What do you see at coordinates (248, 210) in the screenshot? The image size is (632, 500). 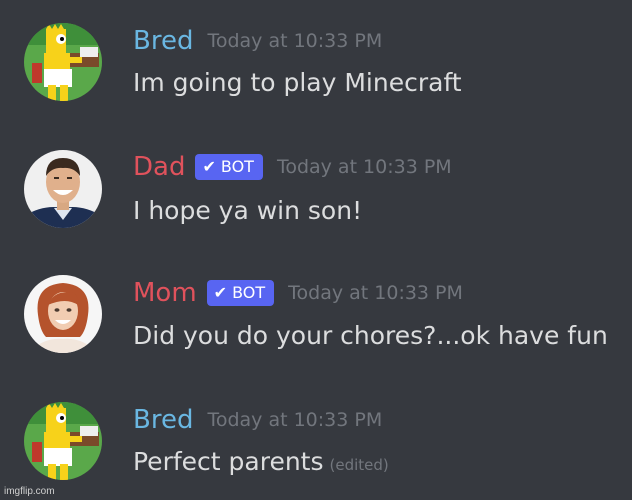 I see `message-text: I hope ya win son!` at bounding box center [248, 210].